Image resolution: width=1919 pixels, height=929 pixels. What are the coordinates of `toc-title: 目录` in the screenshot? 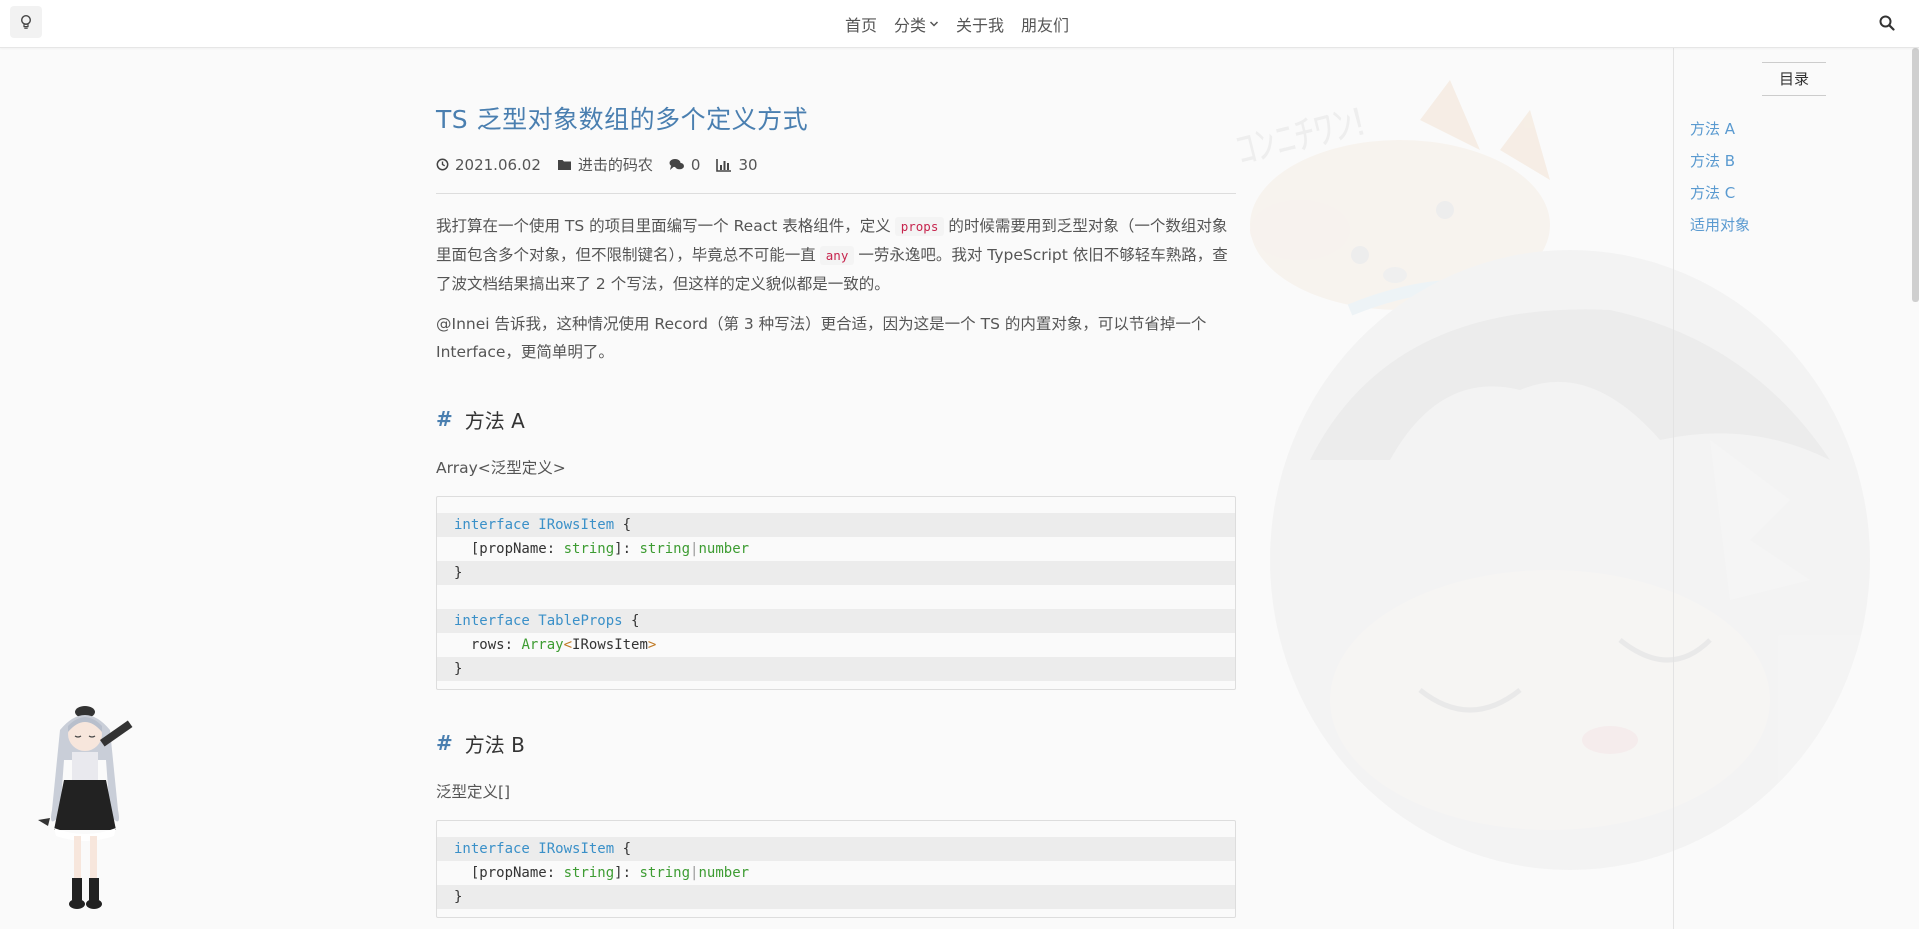 It's located at (1794, 79).